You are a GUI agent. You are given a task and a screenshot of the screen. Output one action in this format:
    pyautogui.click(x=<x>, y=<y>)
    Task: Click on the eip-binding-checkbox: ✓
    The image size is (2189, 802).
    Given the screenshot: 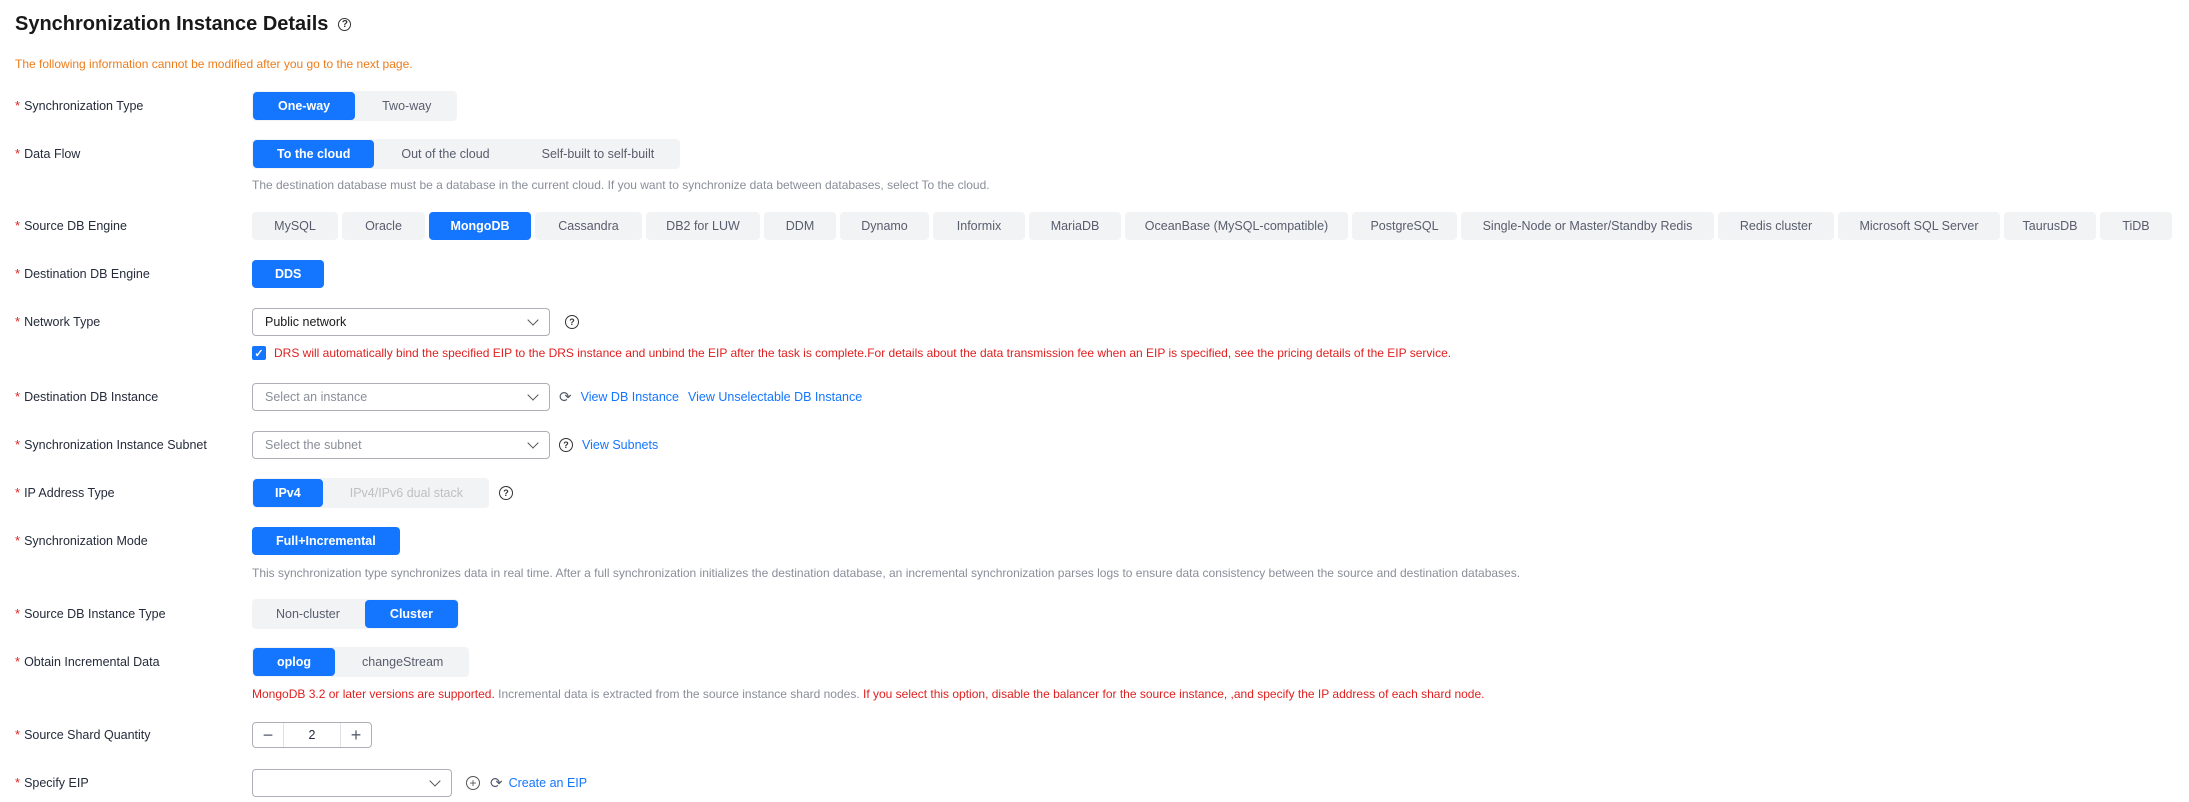 What is the action you would take?
    pyautogui.click(x=259, y=353)
    